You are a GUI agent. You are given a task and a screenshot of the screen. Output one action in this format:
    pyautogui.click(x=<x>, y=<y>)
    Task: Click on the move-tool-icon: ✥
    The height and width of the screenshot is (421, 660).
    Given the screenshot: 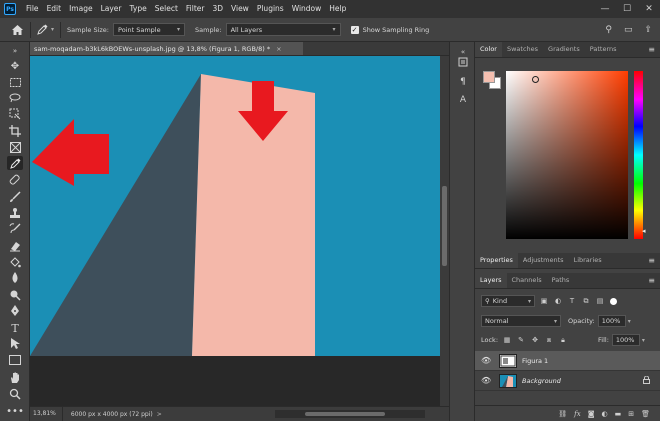 What is the action you would take?
    pyautogui.click(x=15, y=66)
    